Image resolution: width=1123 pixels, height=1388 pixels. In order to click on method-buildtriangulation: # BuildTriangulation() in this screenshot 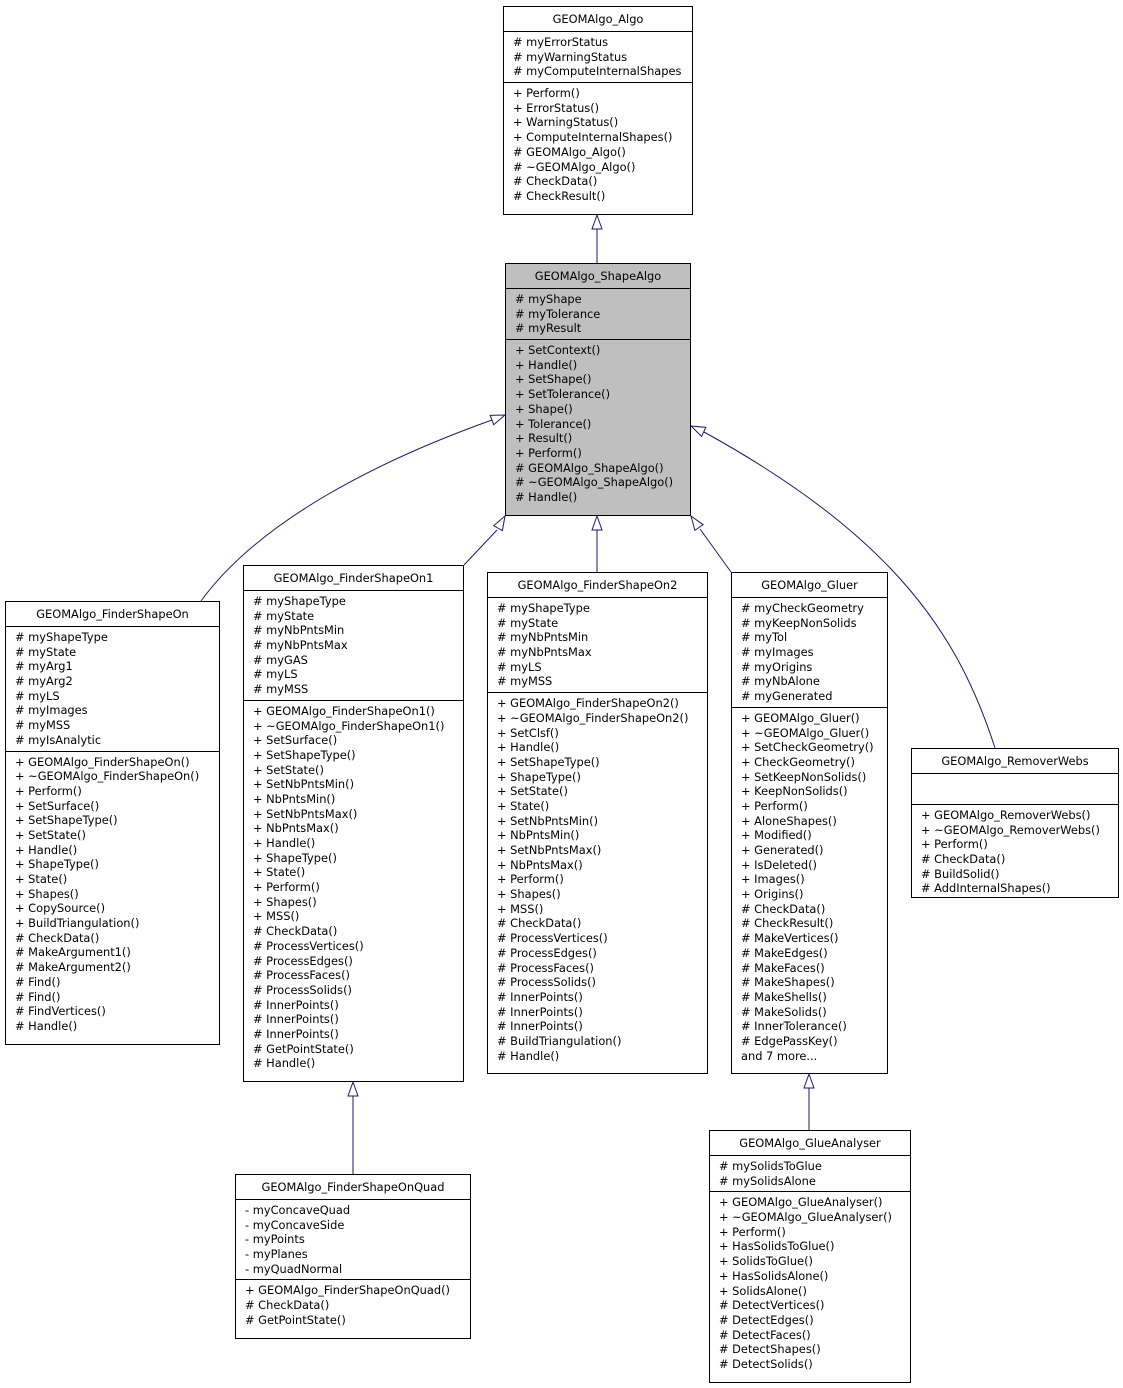, I will do `click(602, 1041)`.